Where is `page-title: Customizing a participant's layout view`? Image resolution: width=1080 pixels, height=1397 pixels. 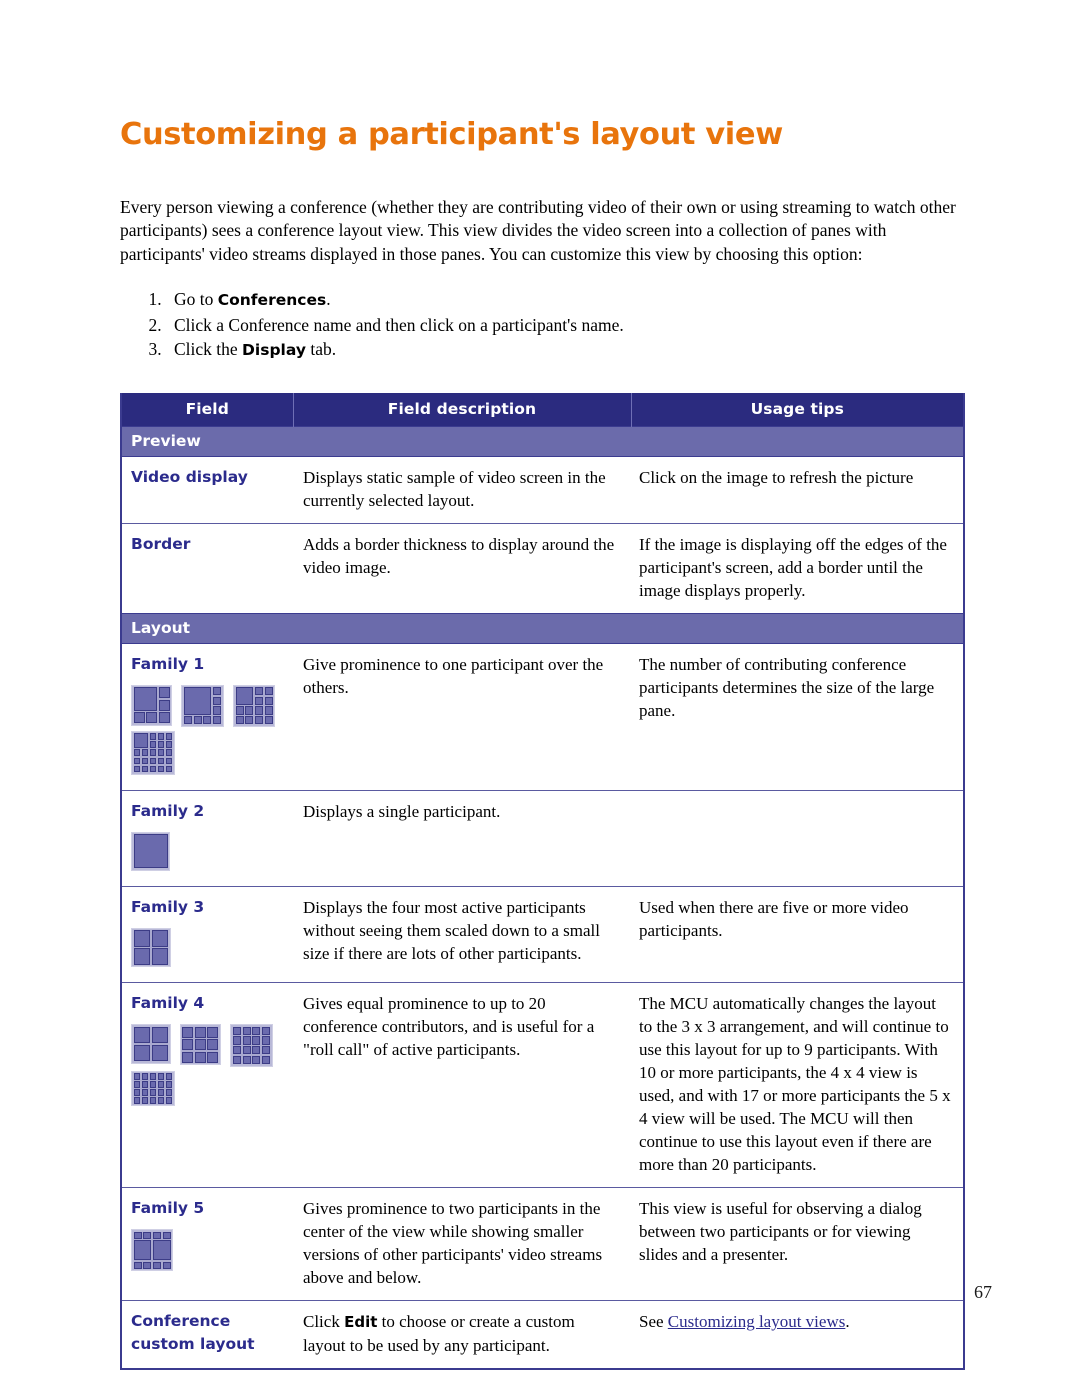 page-title: Customizing a participant's layout view is located at coordinates (451, 134).